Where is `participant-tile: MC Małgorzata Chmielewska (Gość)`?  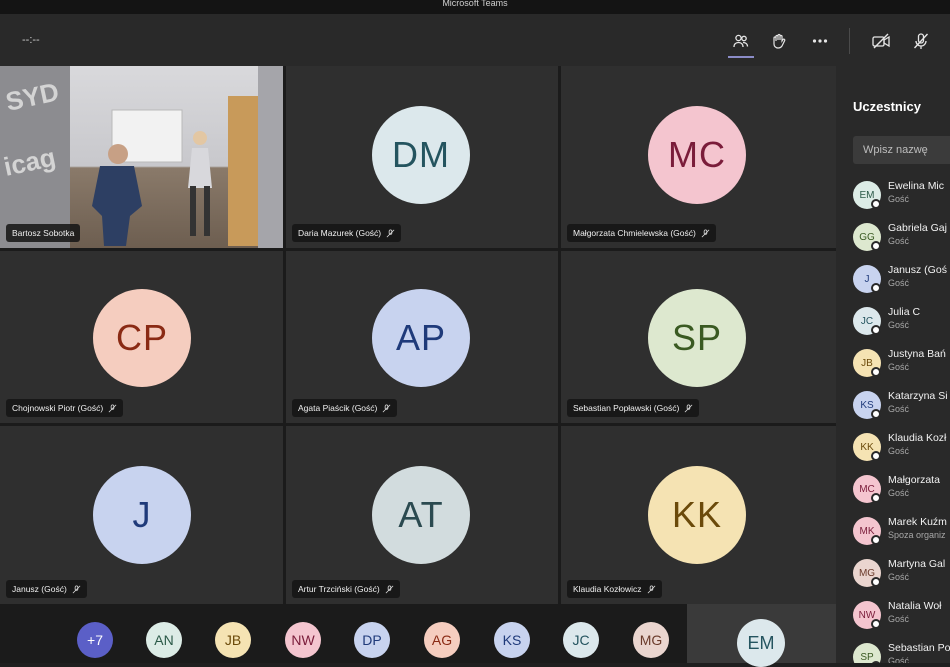
participant-tile: MC Małgorzata Chmielewska (Gość) is located at coordinates (698, 157).